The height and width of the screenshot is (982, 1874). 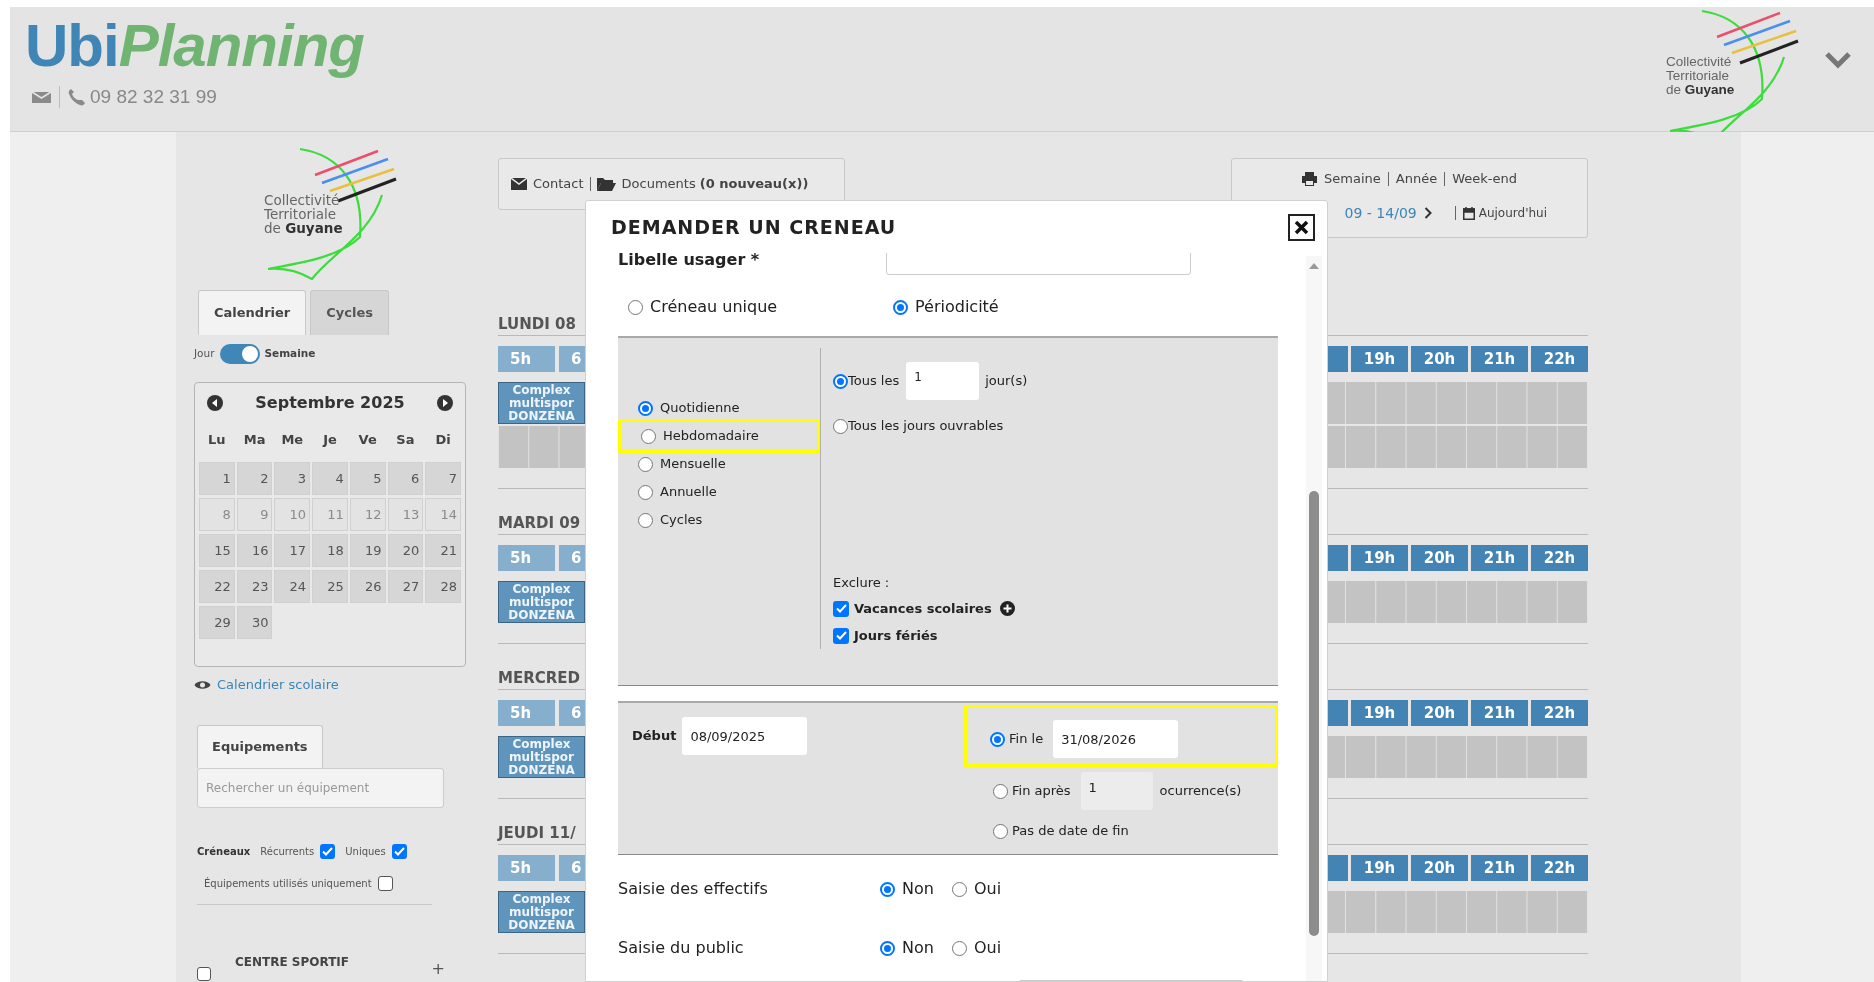 I want to click on day-cell: 27, so click(x=405, y=586).